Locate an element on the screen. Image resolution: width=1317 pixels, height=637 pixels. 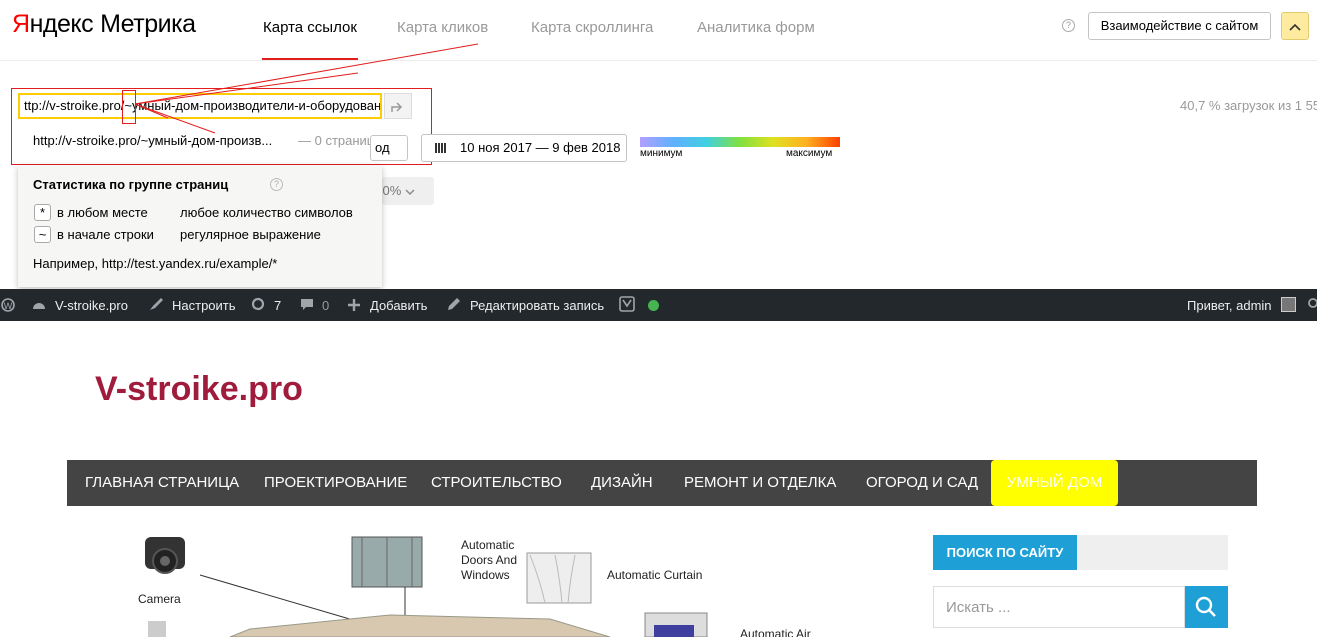
svg-text: W is located at coordinates (8, 306).